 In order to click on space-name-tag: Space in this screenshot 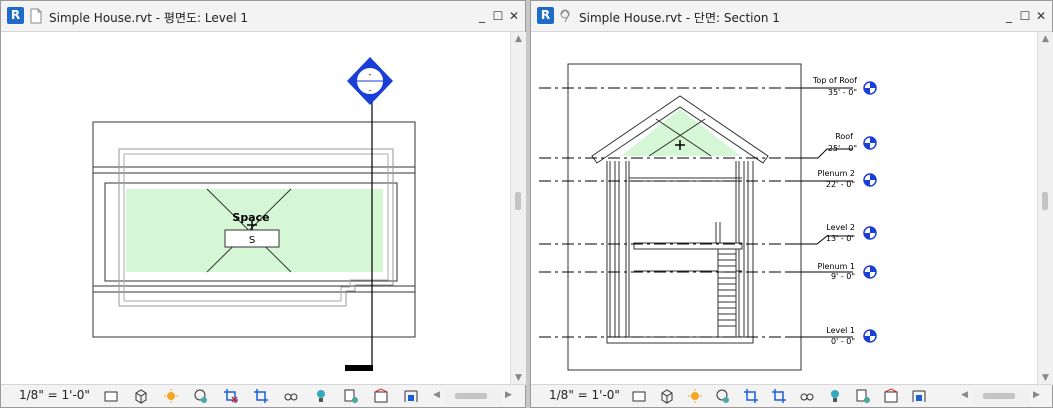, I will do `click(250, 217)`.